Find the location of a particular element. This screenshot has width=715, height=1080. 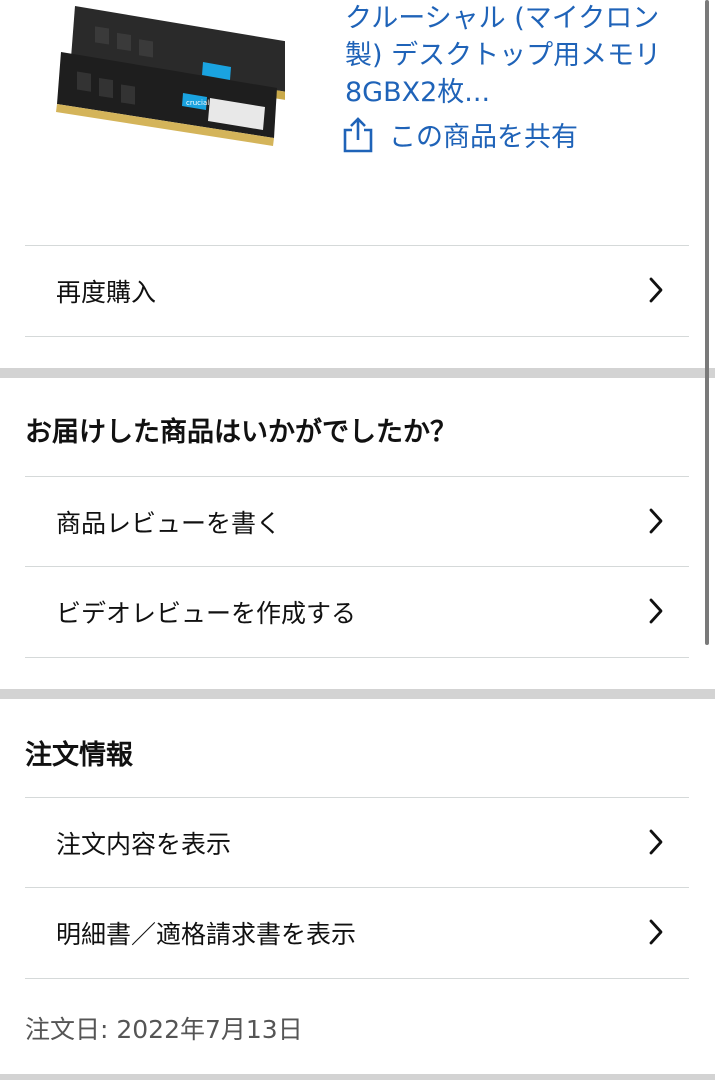

share-icon is located at coordinates (358, 134).